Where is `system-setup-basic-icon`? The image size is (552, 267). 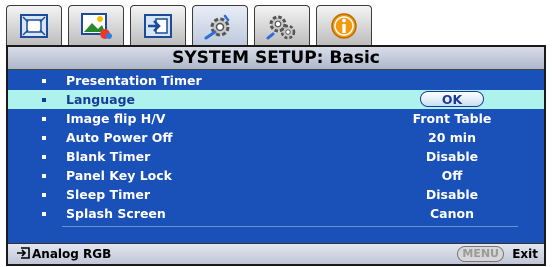 system-setup-basic-icon is located at coordinates (217, 27).